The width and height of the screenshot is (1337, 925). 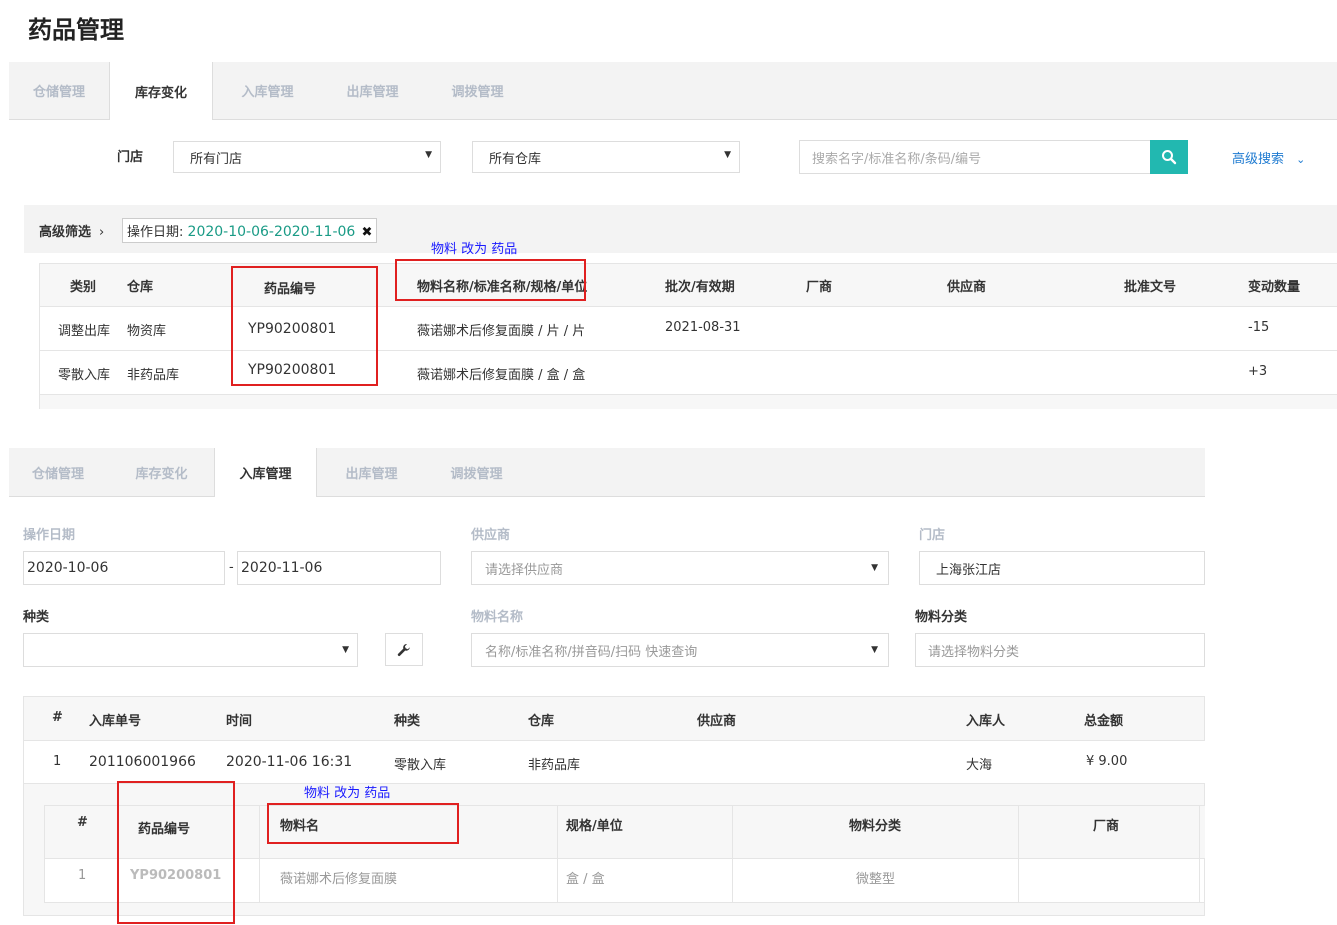 What do you see at coordinates (1301, 159) in the screenshot?
I see `double-chevron-down-icon: ⌄` at bounding box center [1301, 159].